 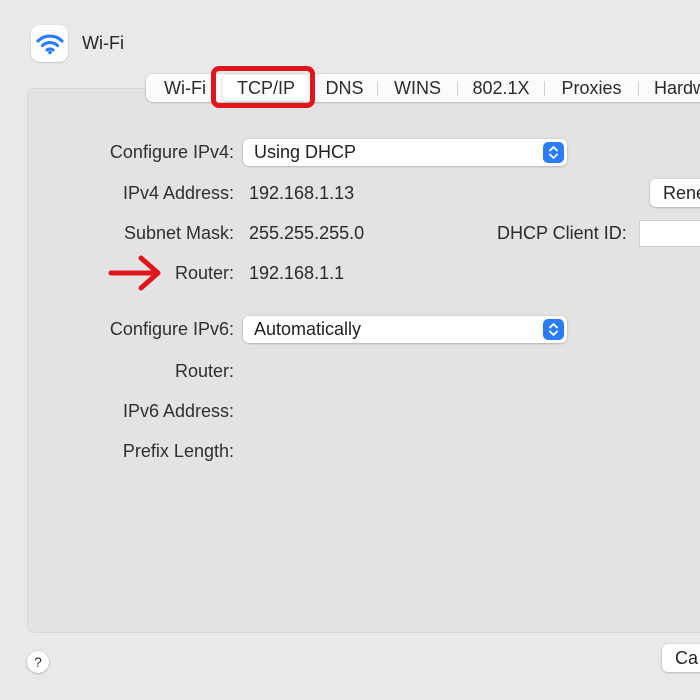 What do you see at coordinates (669, 88) in the screenshot?
I see `tab-hardware: Hardw` at bounding box center [669, 88].